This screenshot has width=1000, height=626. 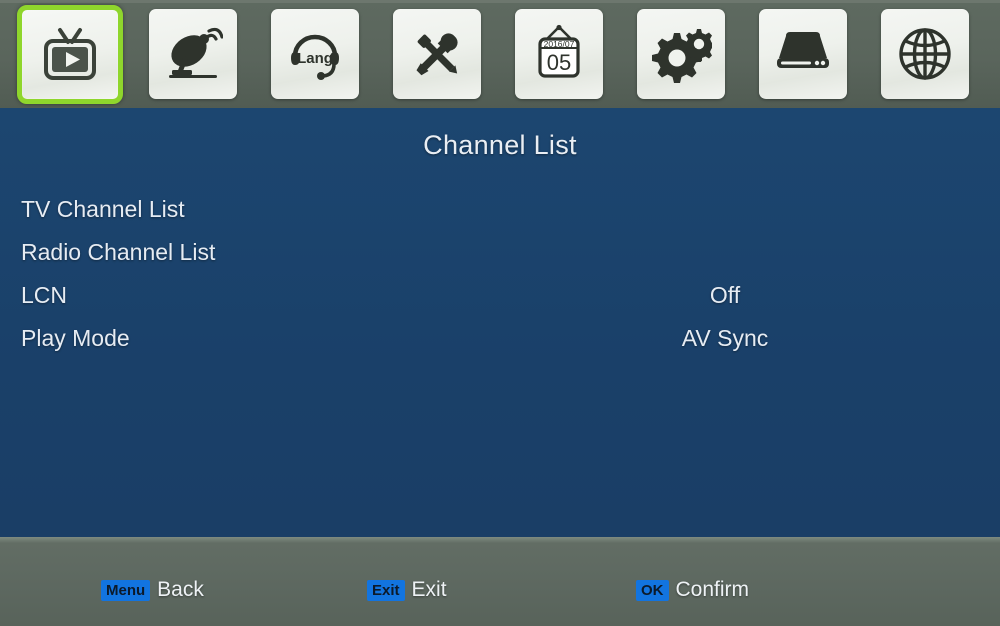 I want to click on menu-tab-settings, so click(x=681, y=54).